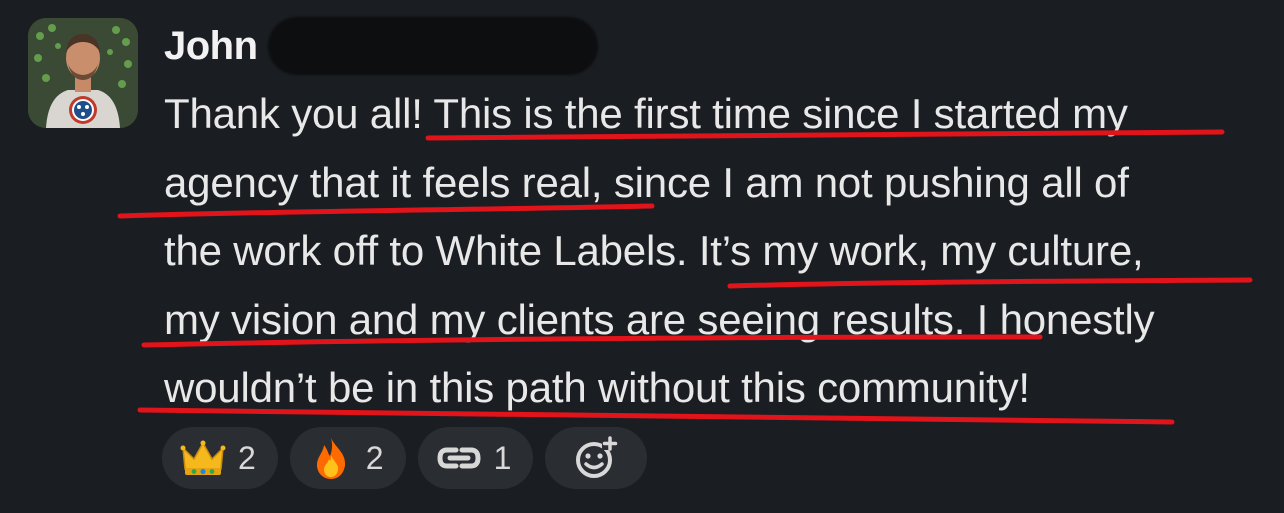 The height and width of the screenshot is (513, 1284). I want to click on redacted-last-name, so click(432, 46).